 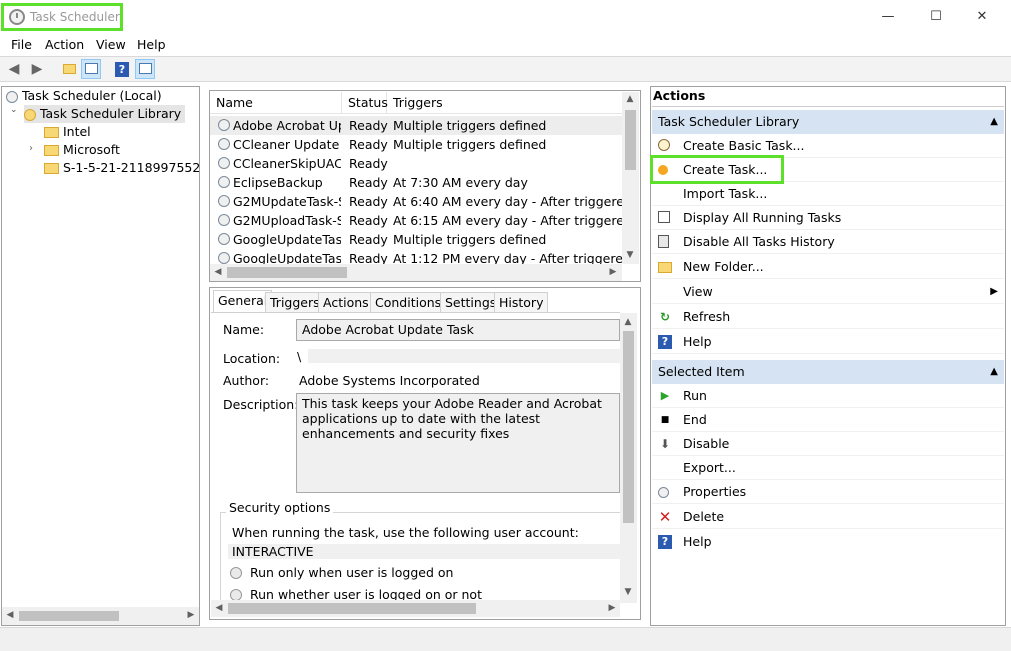 What do you see at coordinates (145, 69) in the screenshot?
I see `show-hide-action-pane-icon` at bounding box center [145, 69].